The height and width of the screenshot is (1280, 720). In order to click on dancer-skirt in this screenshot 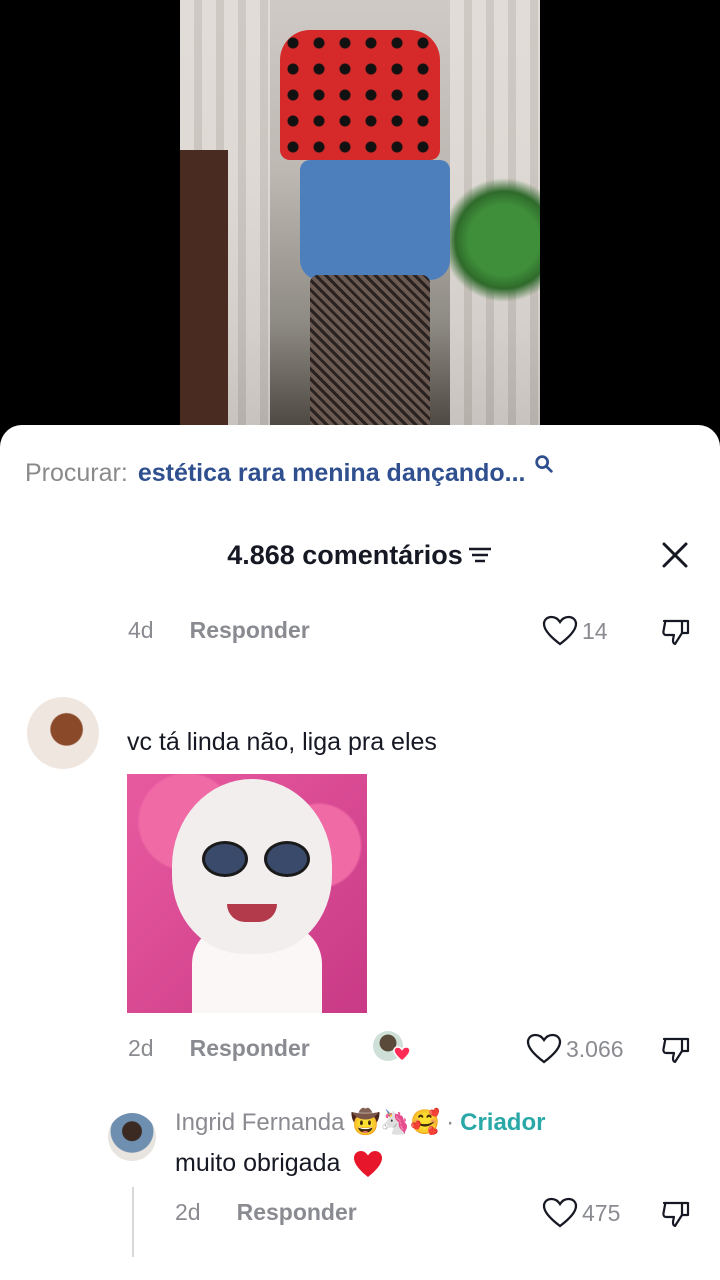, I will do `click(375, 220)`.